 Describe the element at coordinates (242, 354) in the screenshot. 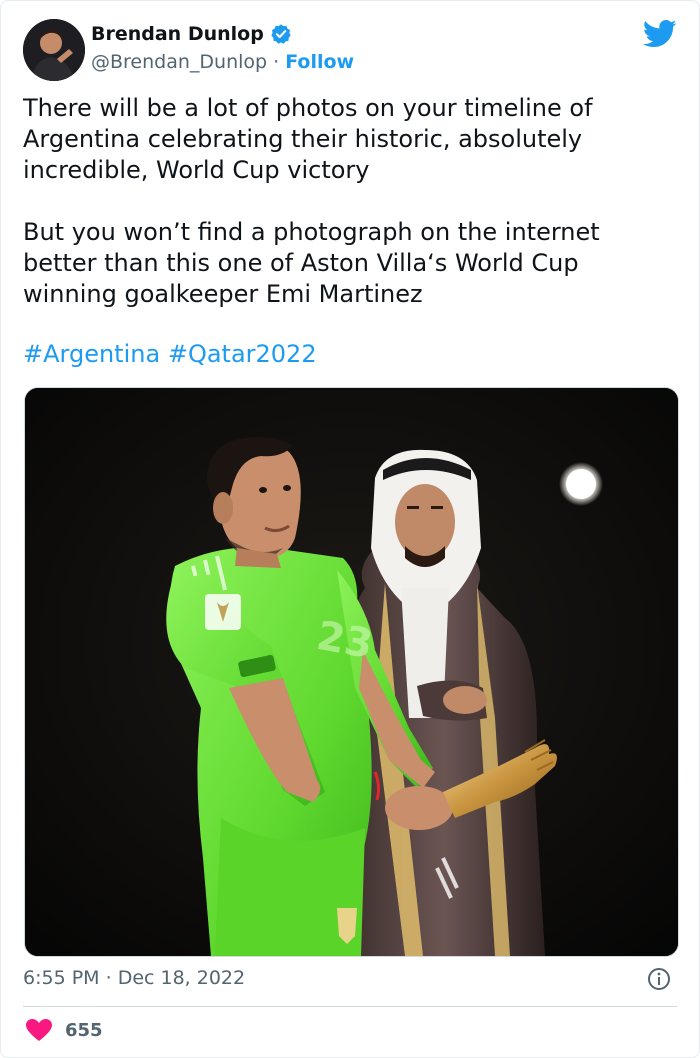

I see `hashtag-qatar2022: #Qatar2022` at that location.